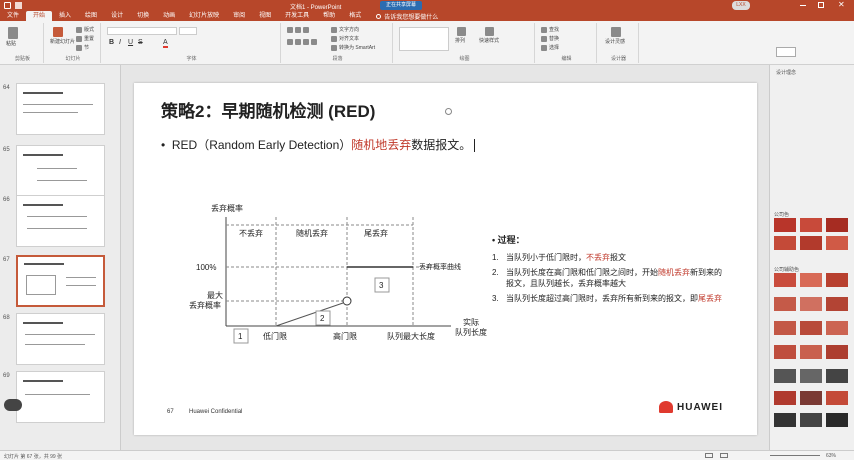 The image size is (854, 460). What do you see at coordinates (140, 42) in the screenshot?
I see `strikethrough-icon: S` at bounding box center [140, 42].